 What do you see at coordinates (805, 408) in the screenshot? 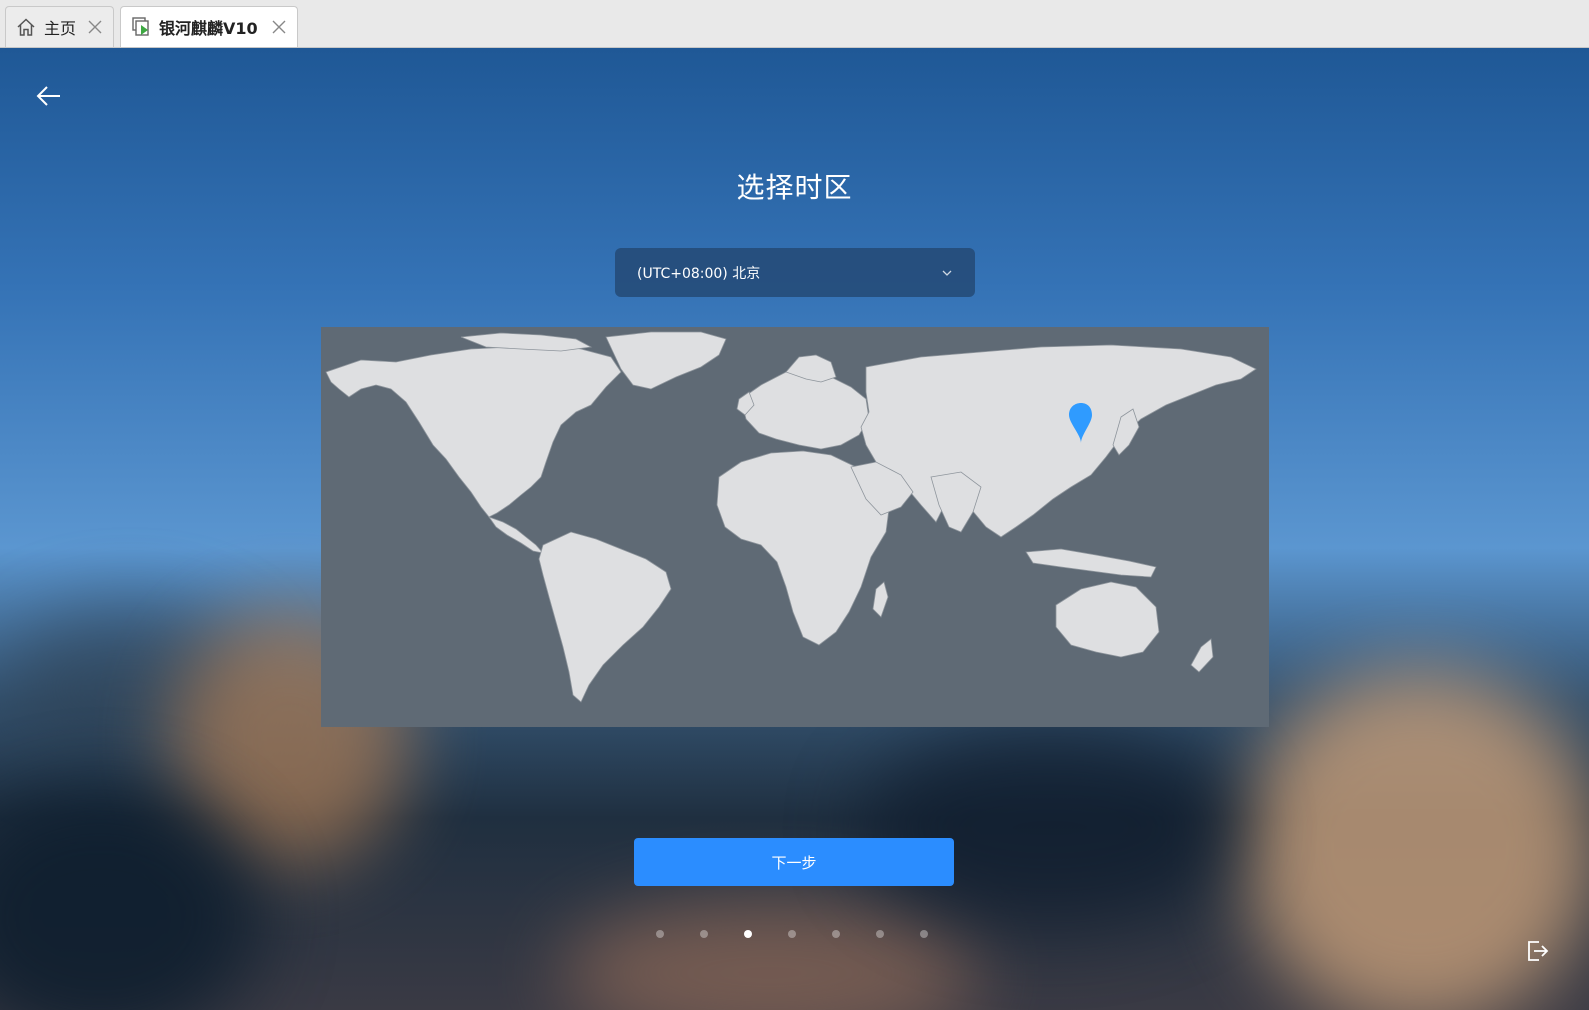
I see `land-europe` at bounding box center [805, 408].